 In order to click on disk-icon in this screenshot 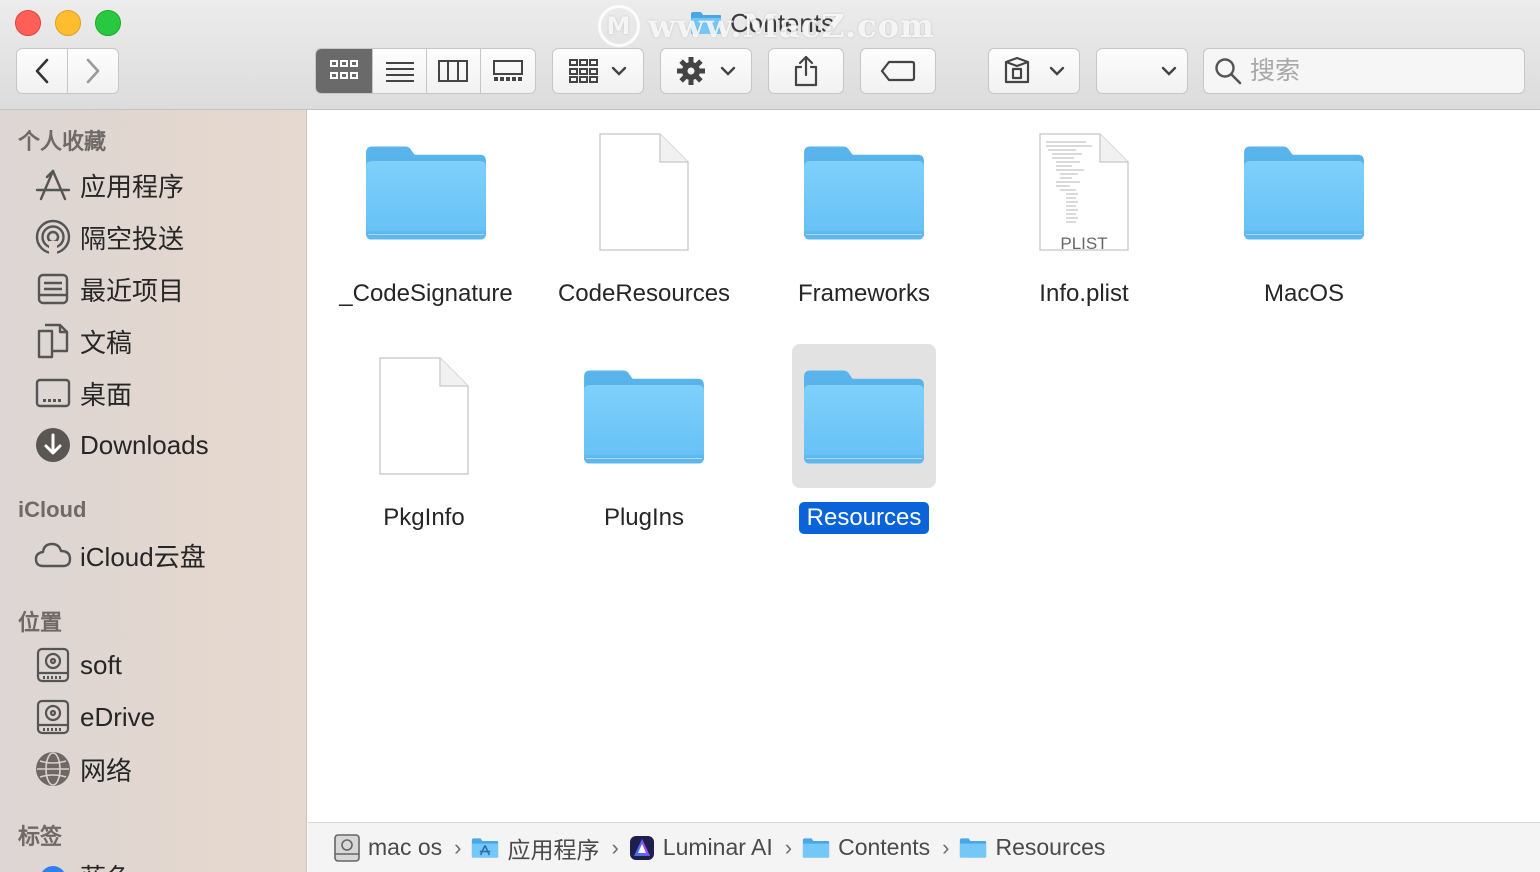, I will do `click(53, 717)`.